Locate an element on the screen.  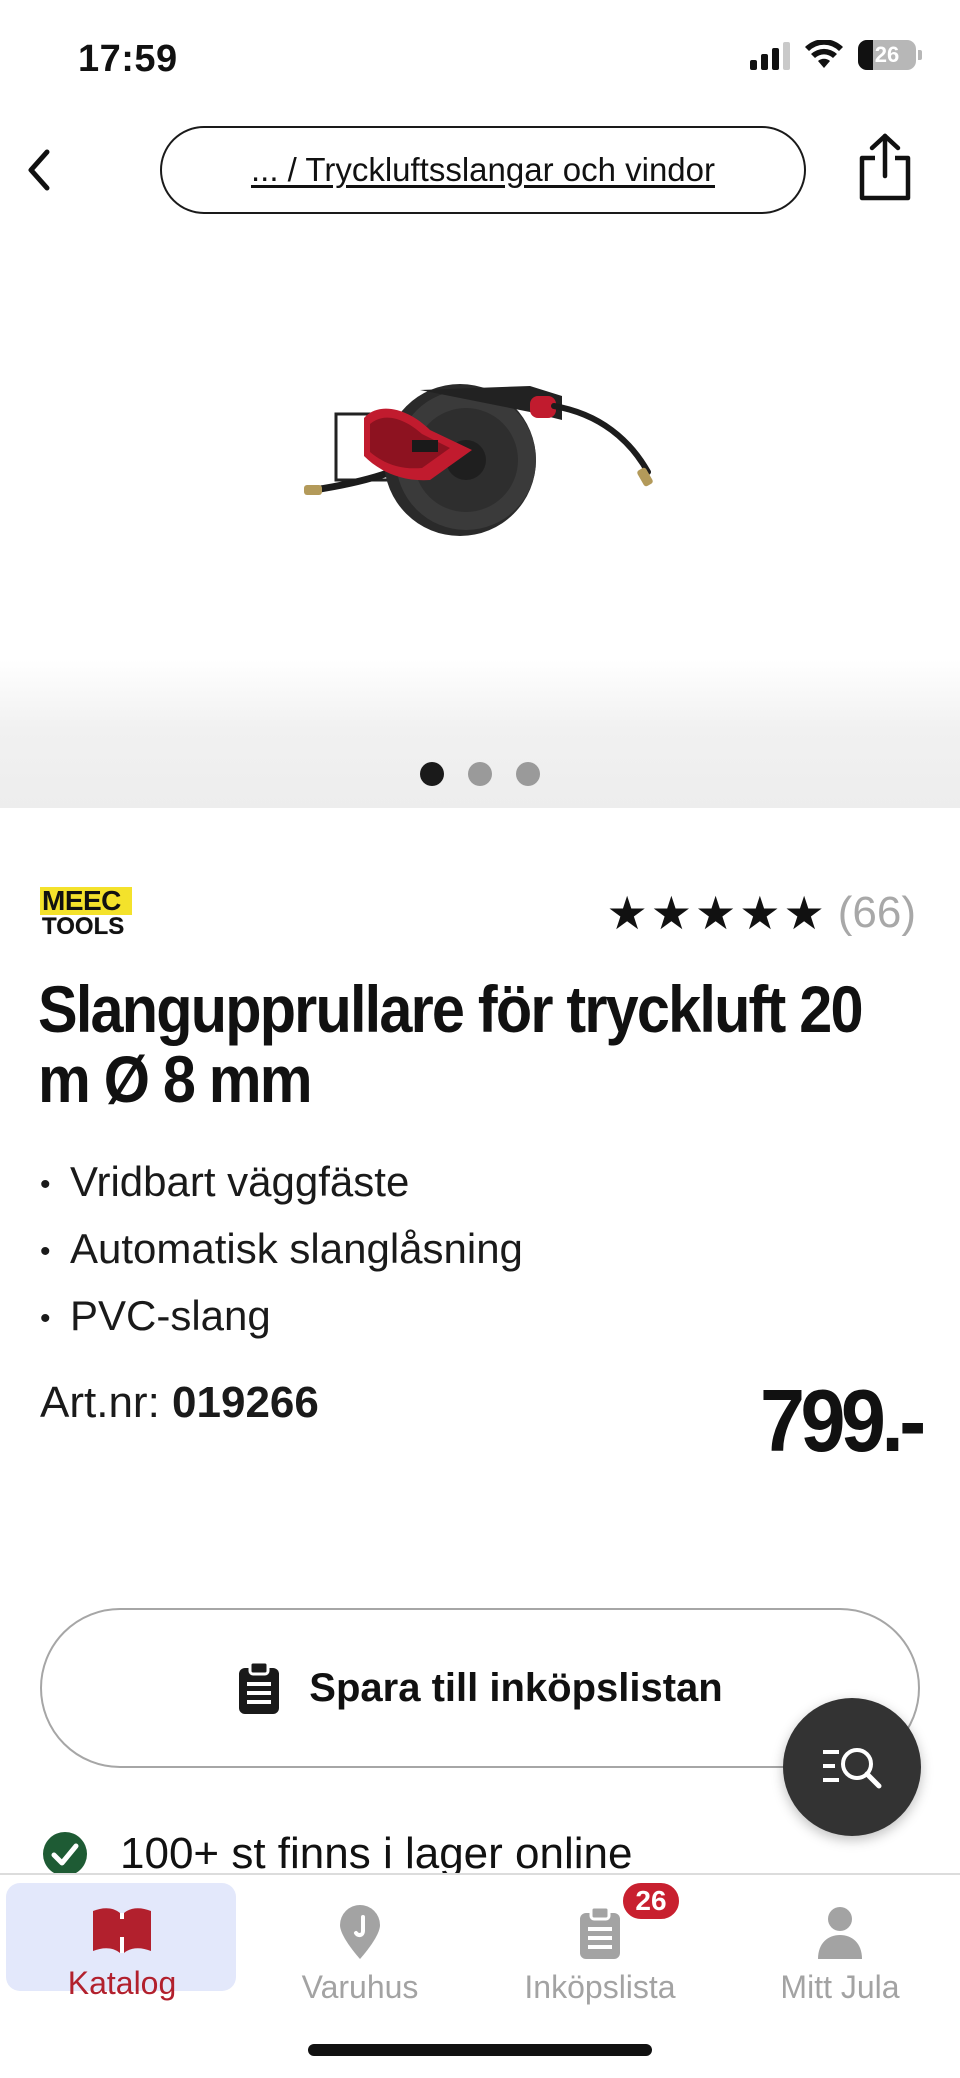
search-fab-button is located at coordinates (852, 1767).